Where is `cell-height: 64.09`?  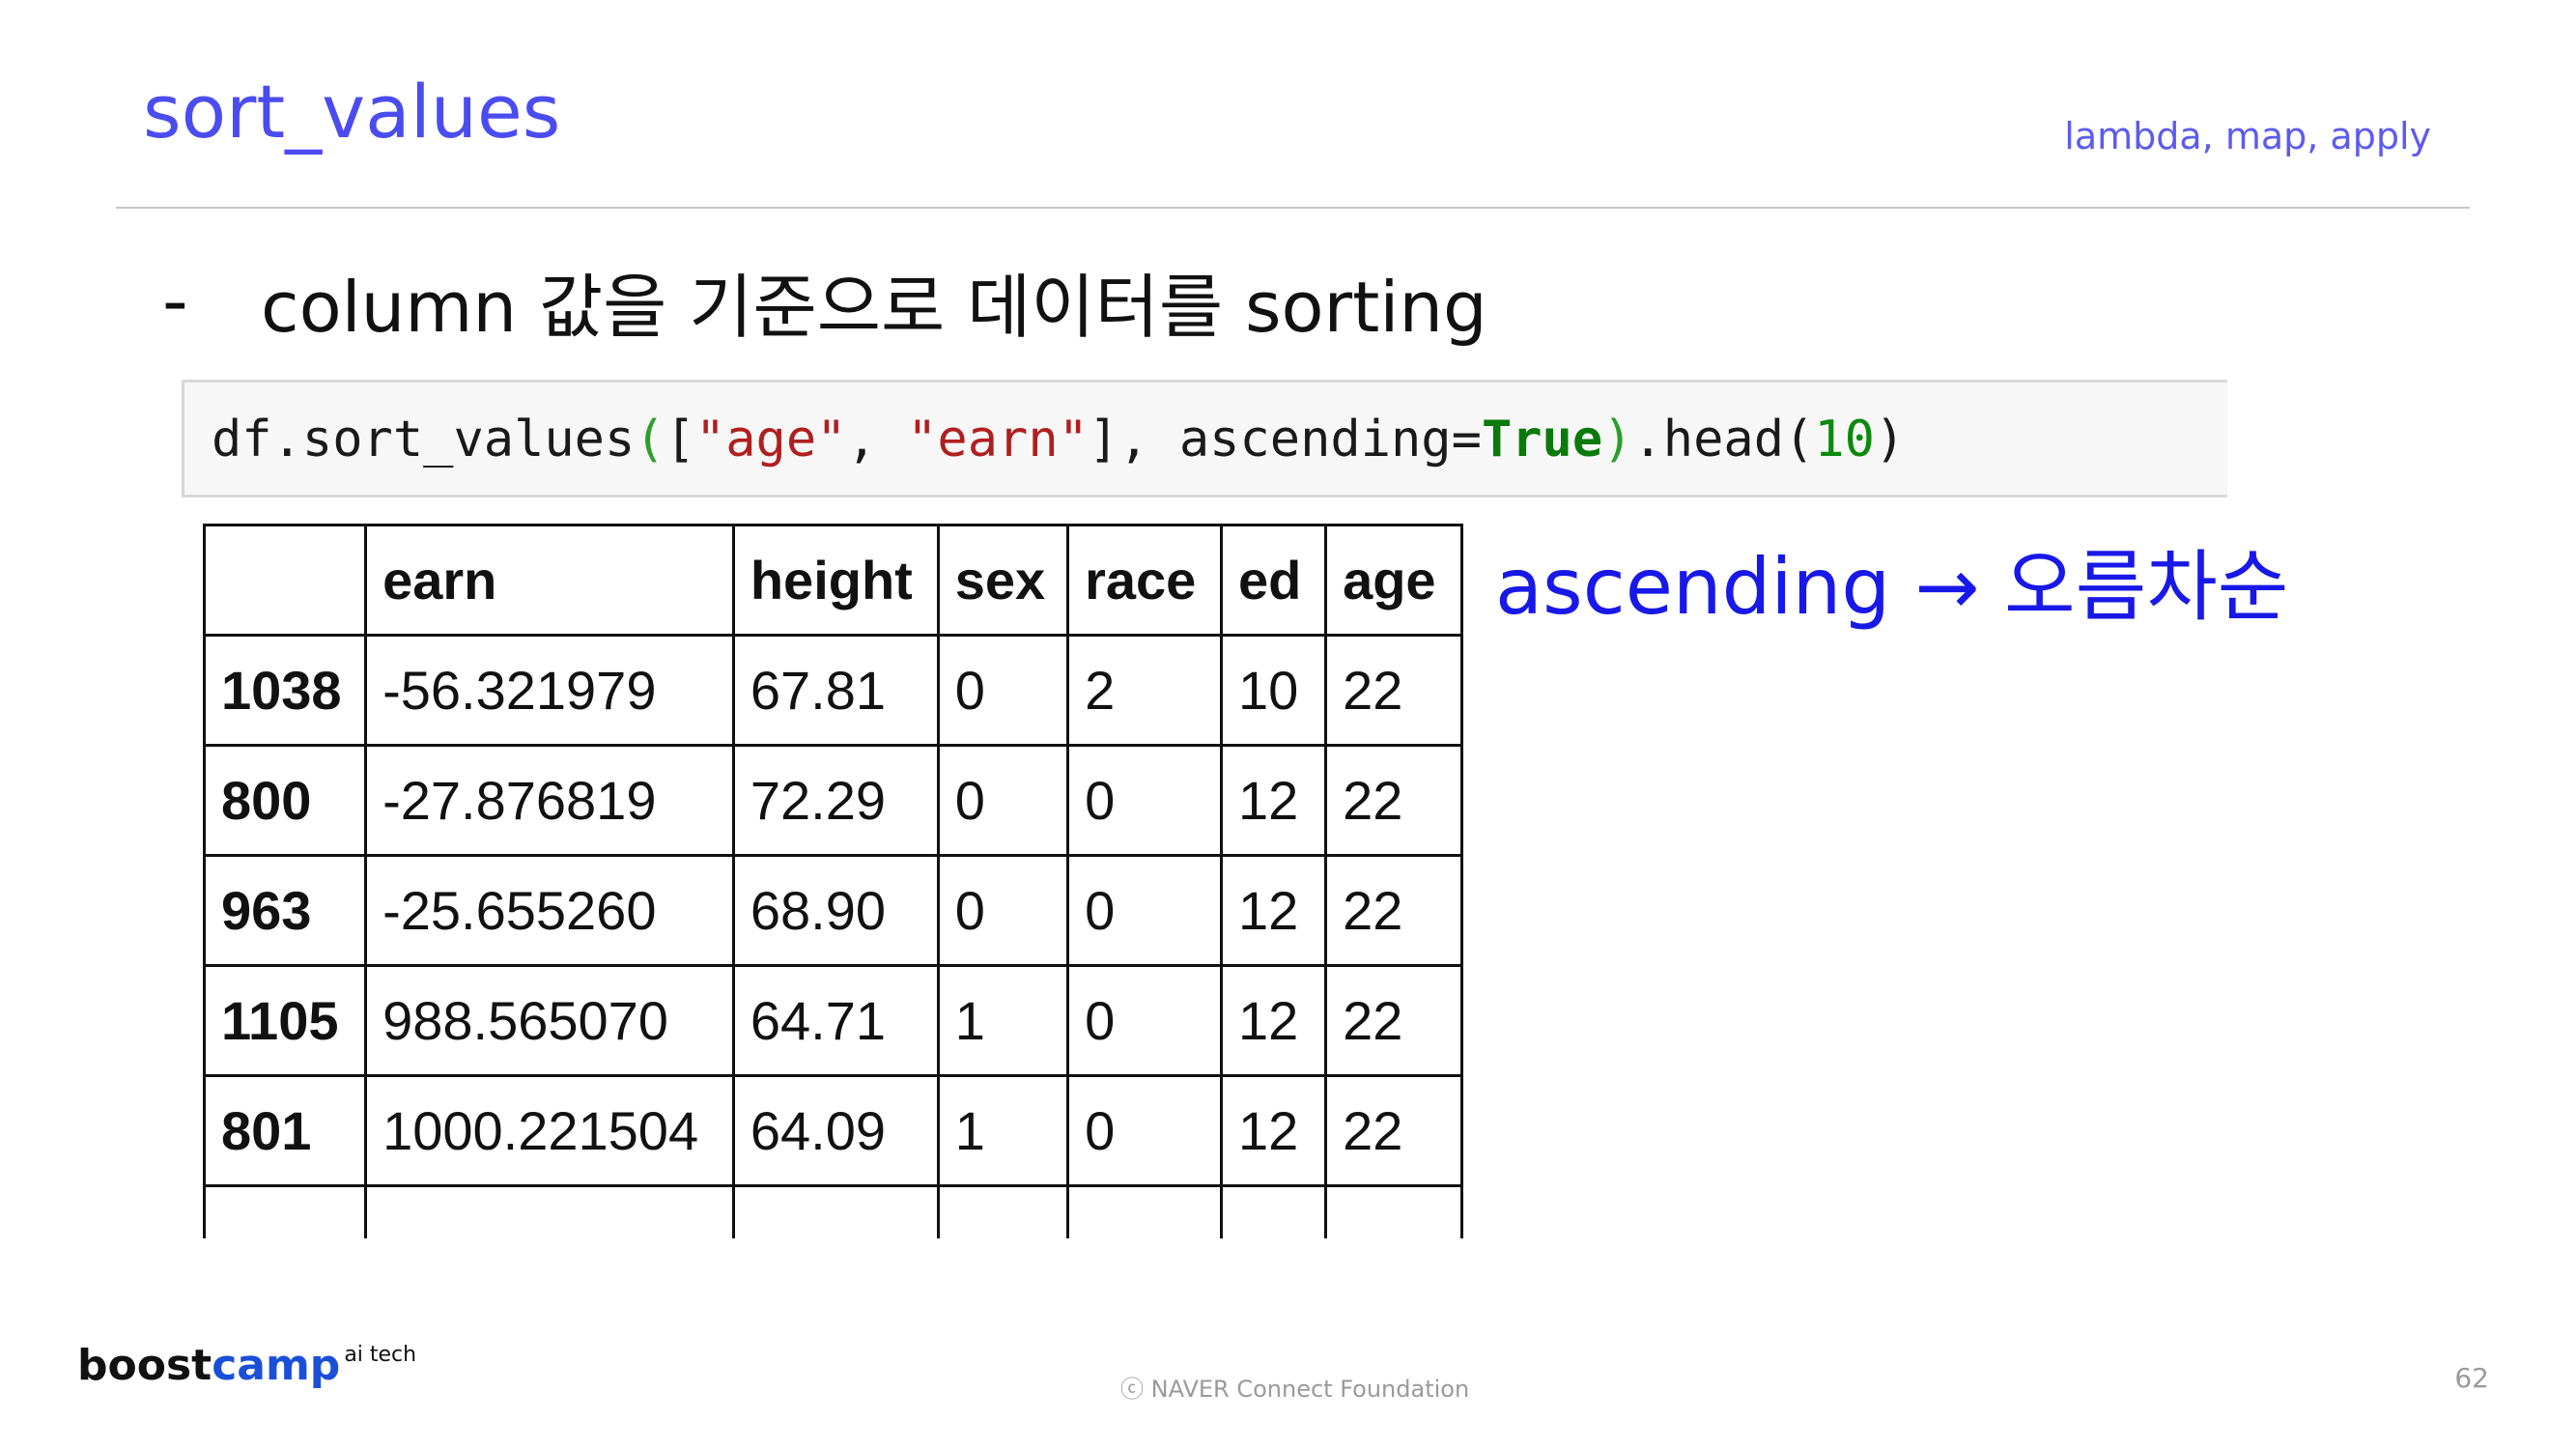
cell-height: 64.09 is located at coordinates (835, 1130).